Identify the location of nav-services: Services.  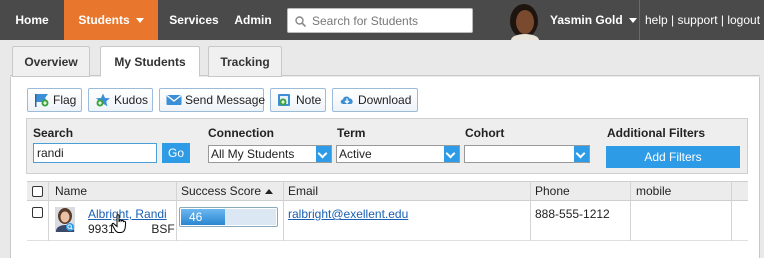
(194, 20).